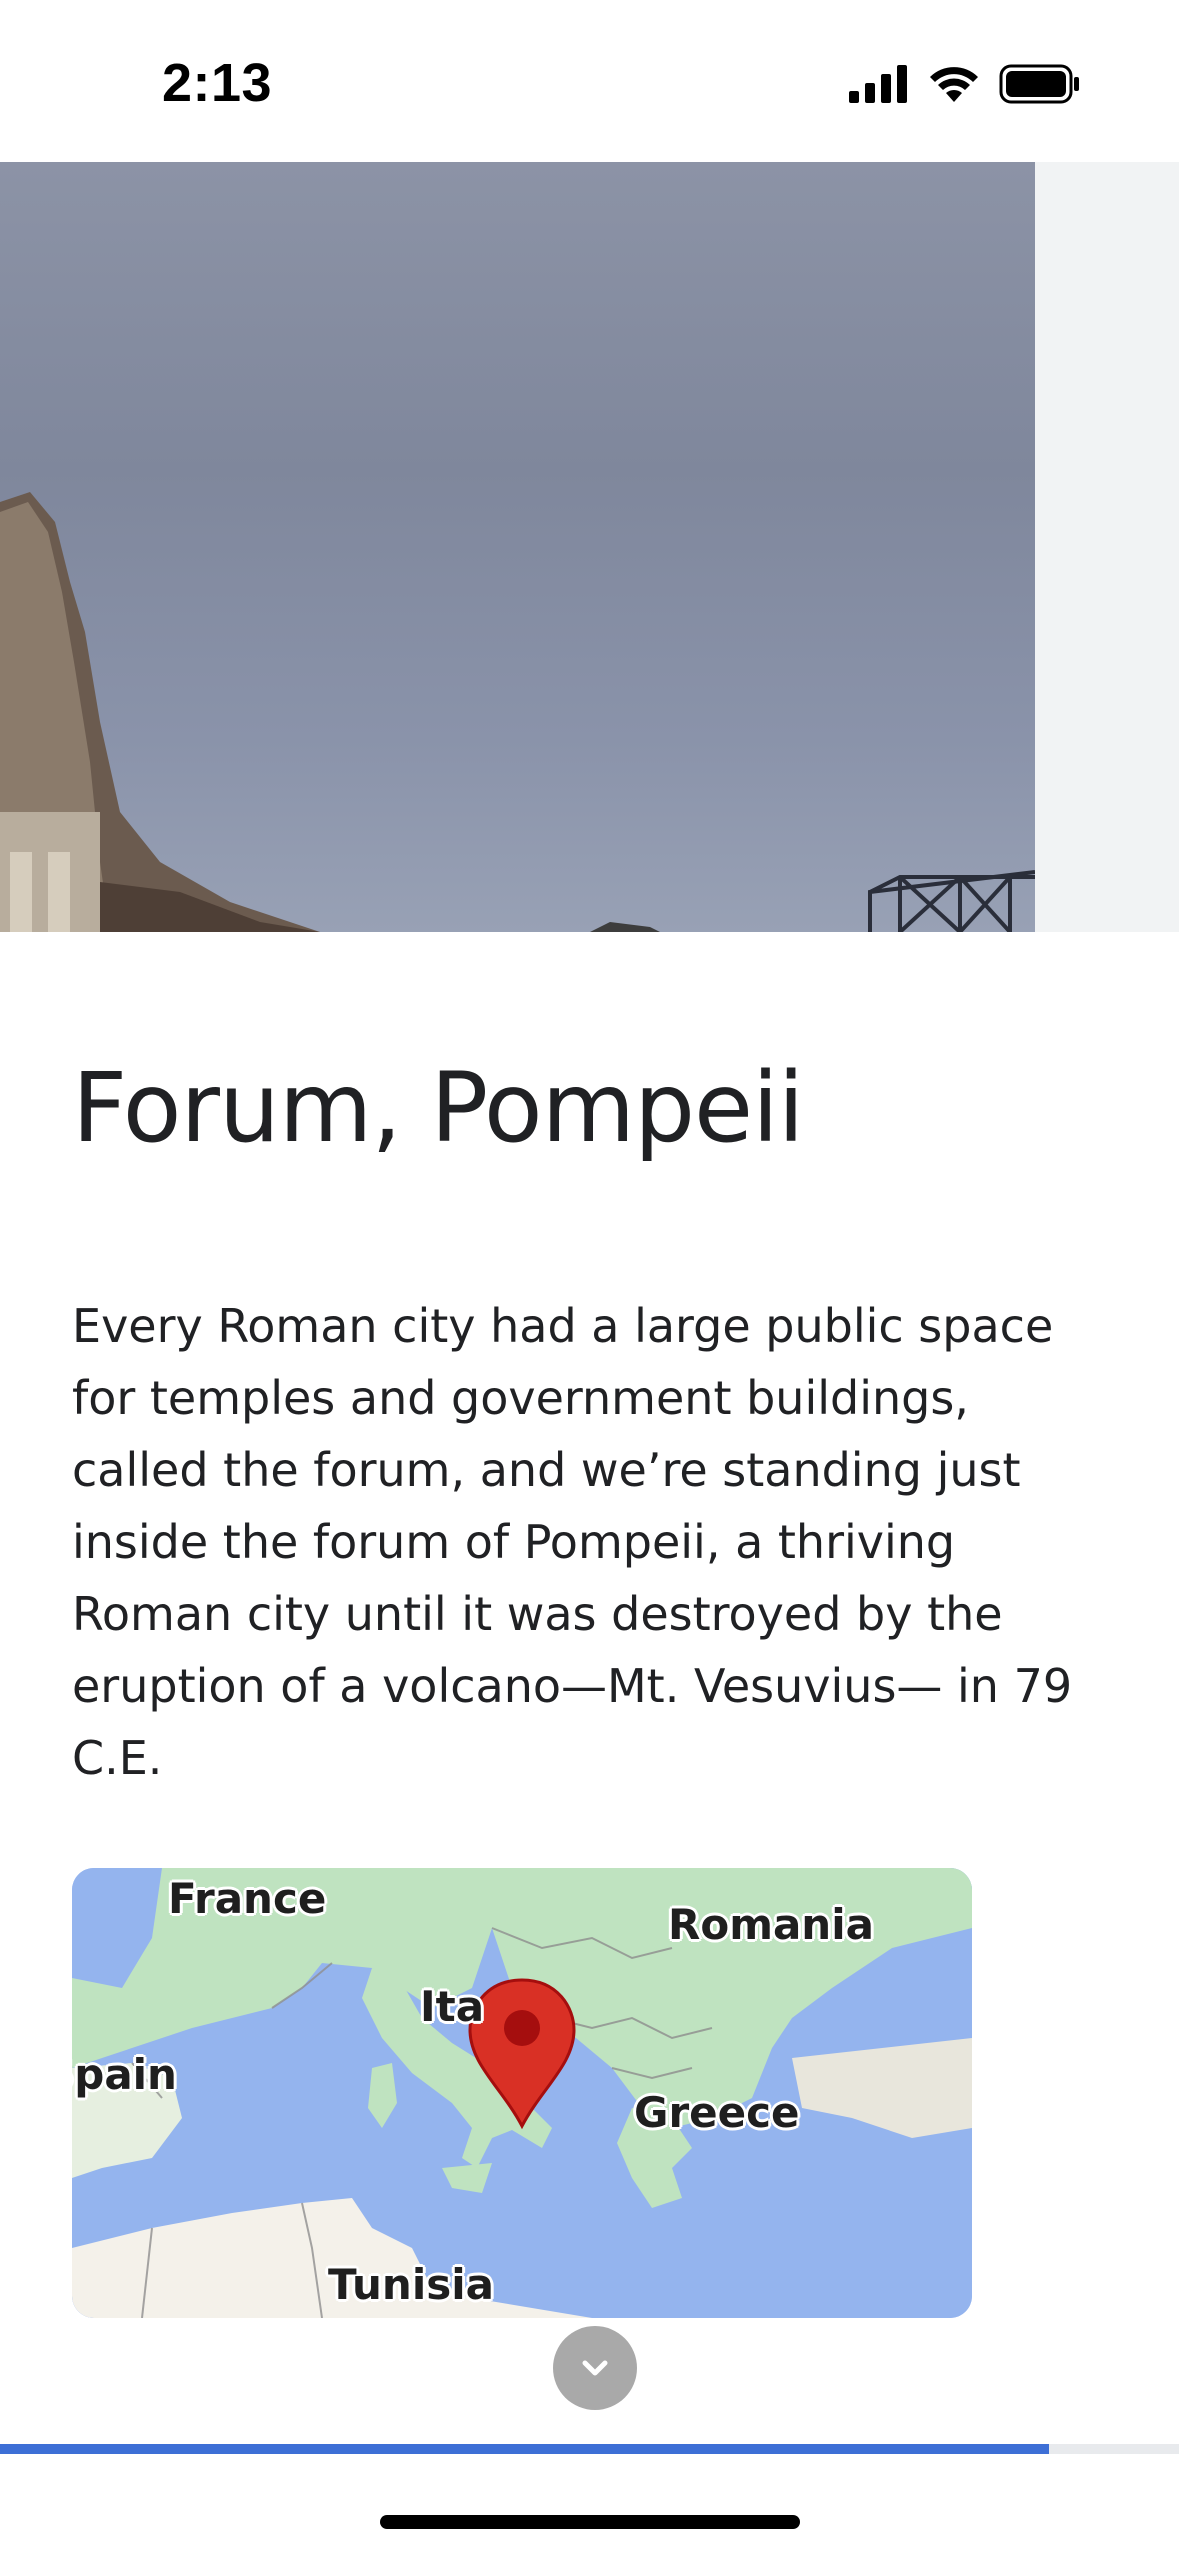 Image resolution: width=1179 pixels, height=2556 pixels. I want to click on reading-progress-fill, so click(525, 2449).